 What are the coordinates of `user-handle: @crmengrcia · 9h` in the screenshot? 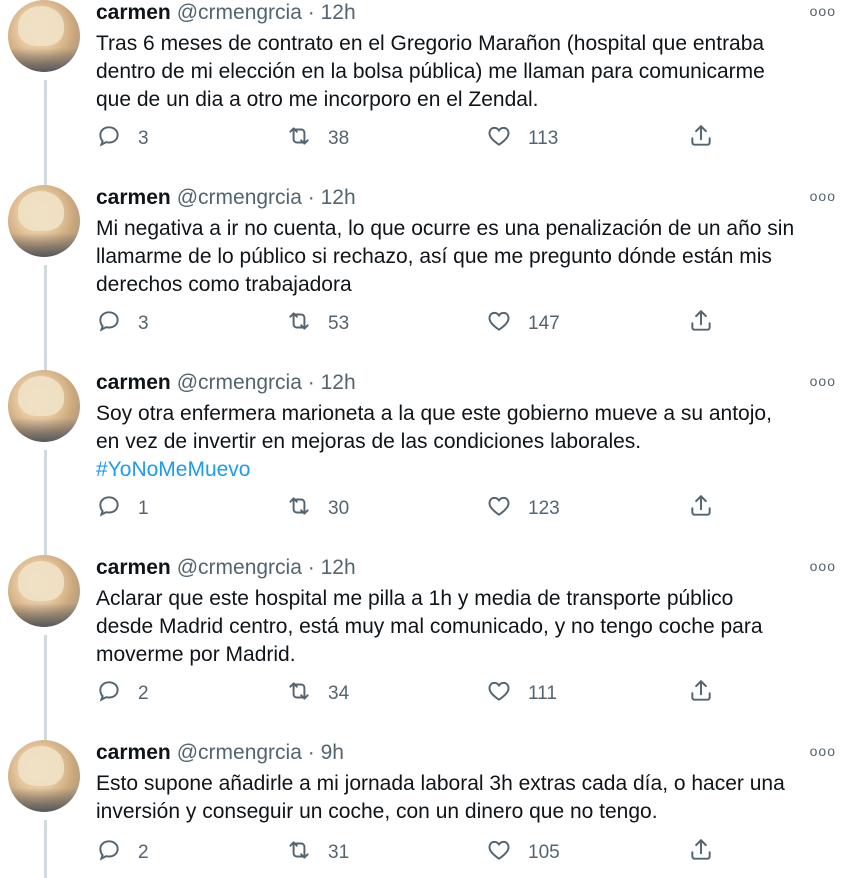 It's located at (260, 752).